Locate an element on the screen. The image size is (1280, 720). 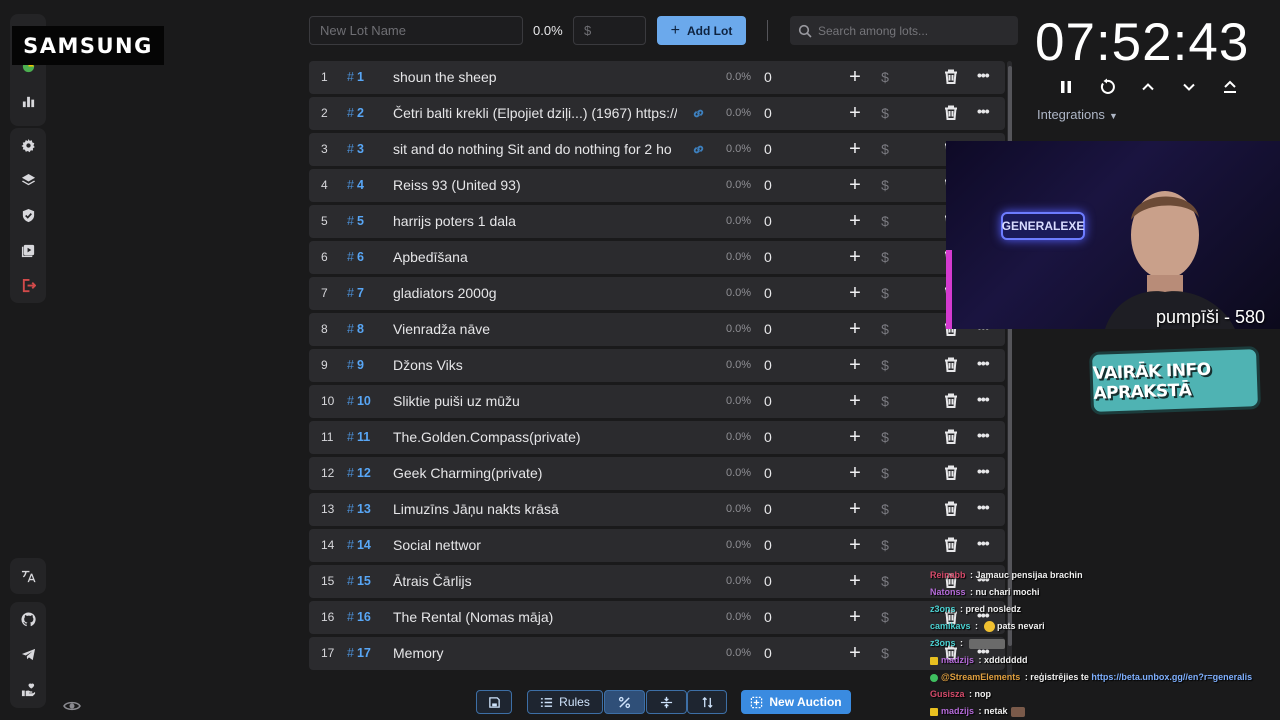
lot-row: 7#7gladiators 2000g0.0%0+$••• is located at coordinates (657, 293).